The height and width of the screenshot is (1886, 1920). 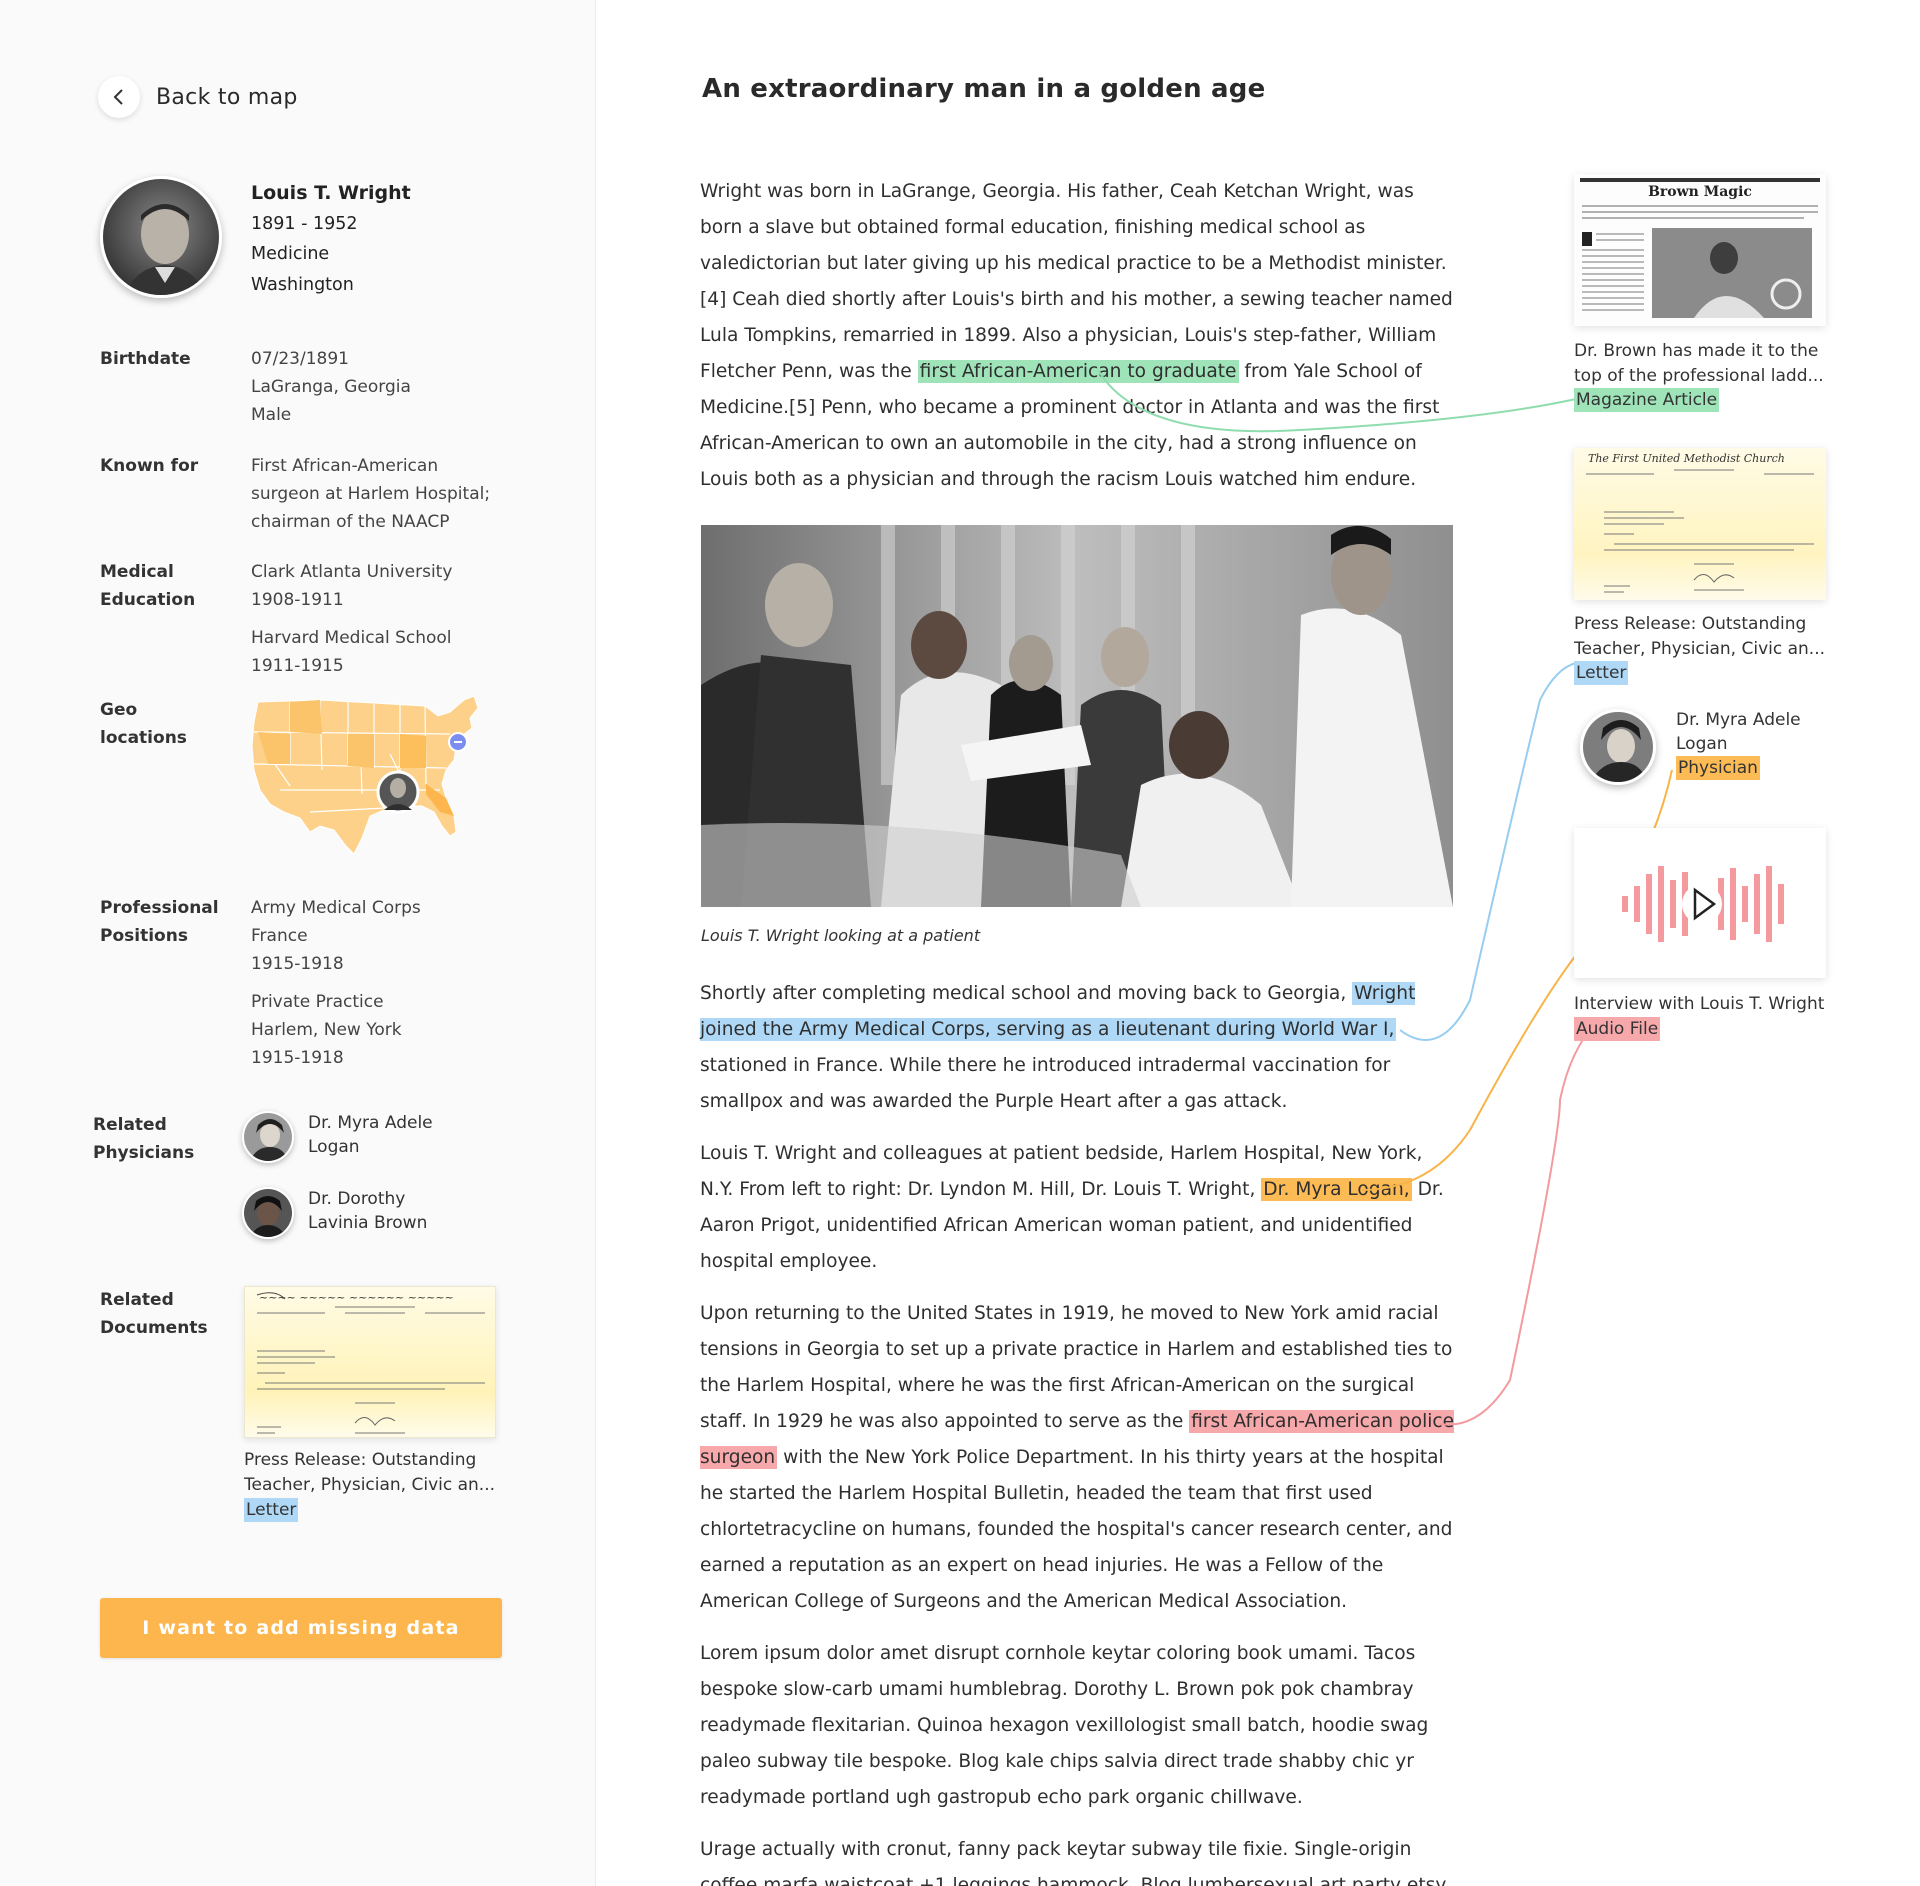 What do you see at coordinates (1601, 673) in the screenshot?
I see `press-tag-badge: Letter` at bounding box center [1601, 673].